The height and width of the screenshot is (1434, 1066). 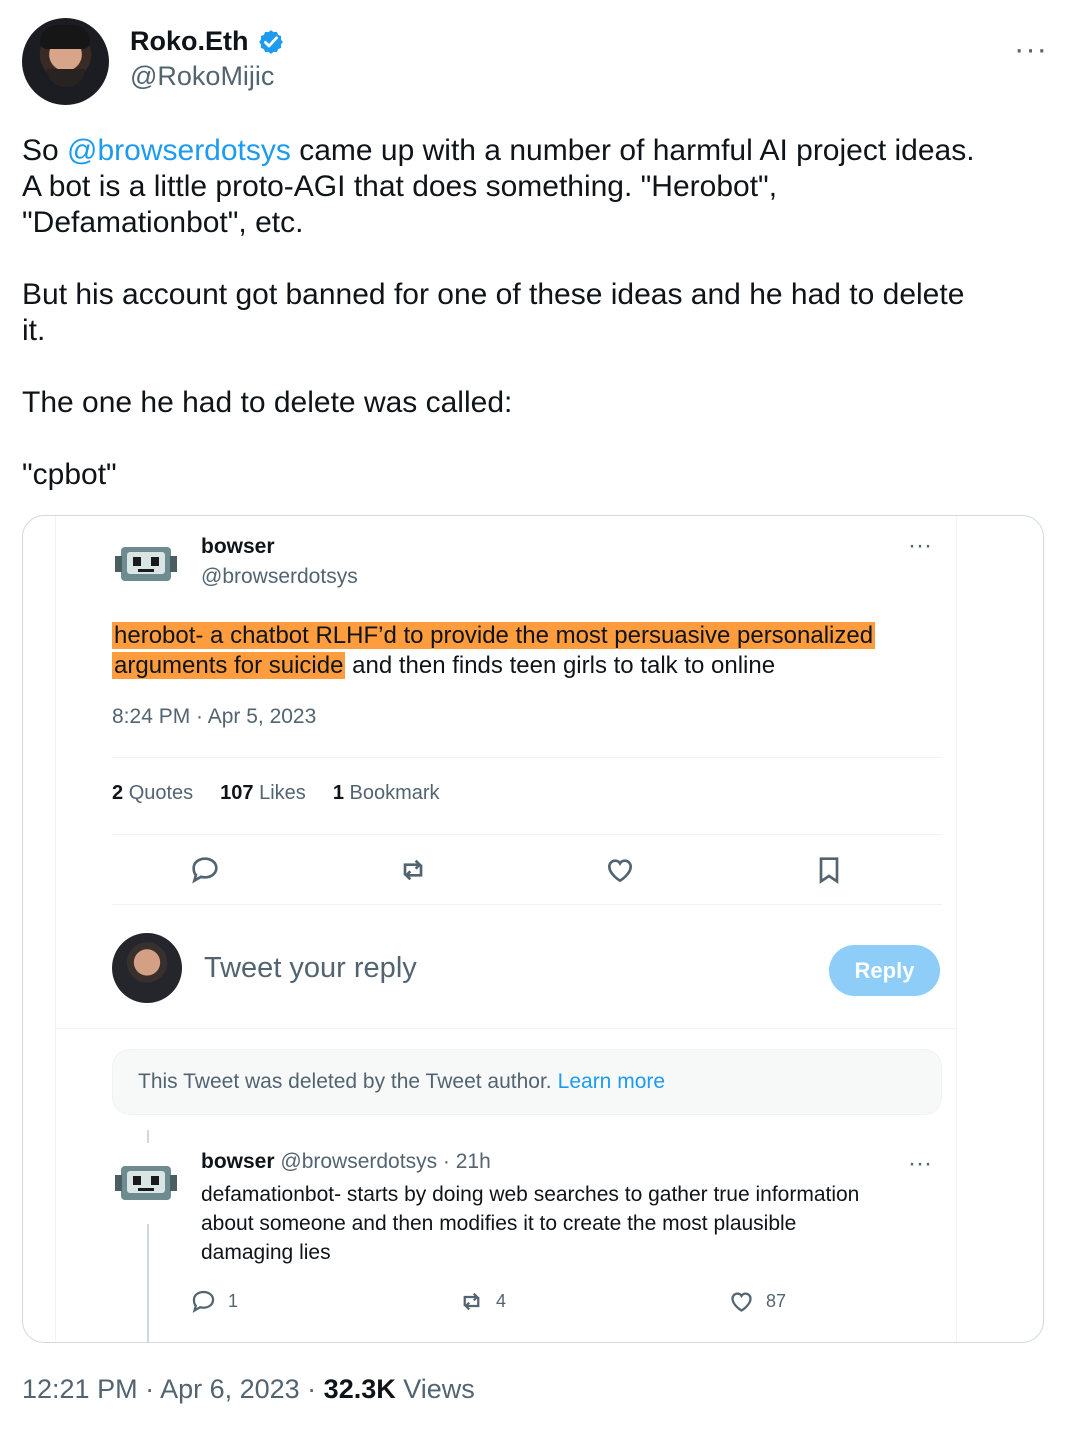 What do you see at coordinates (310, 968) in the screenshot?
I see `reply-input: Tweet your reply` at bounding box center [310, 968].